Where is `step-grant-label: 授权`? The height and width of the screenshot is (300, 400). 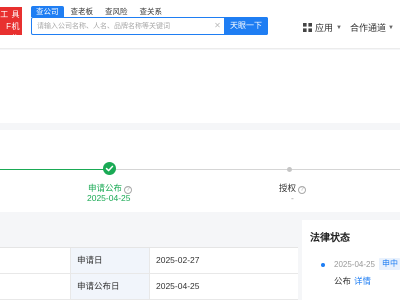
step-grant-label: 授权 is located at coordinates (288, 188).